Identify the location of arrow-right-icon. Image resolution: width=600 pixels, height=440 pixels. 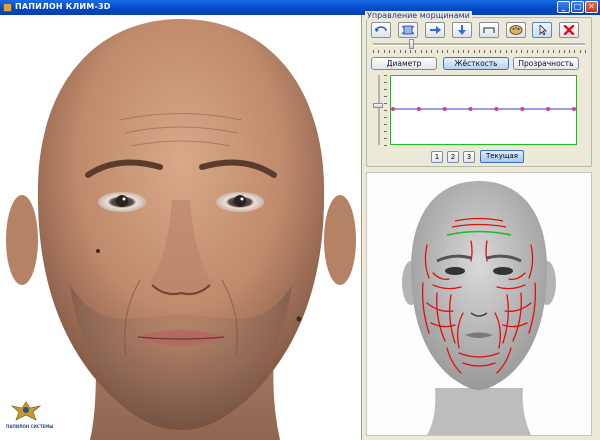
(435, 30).